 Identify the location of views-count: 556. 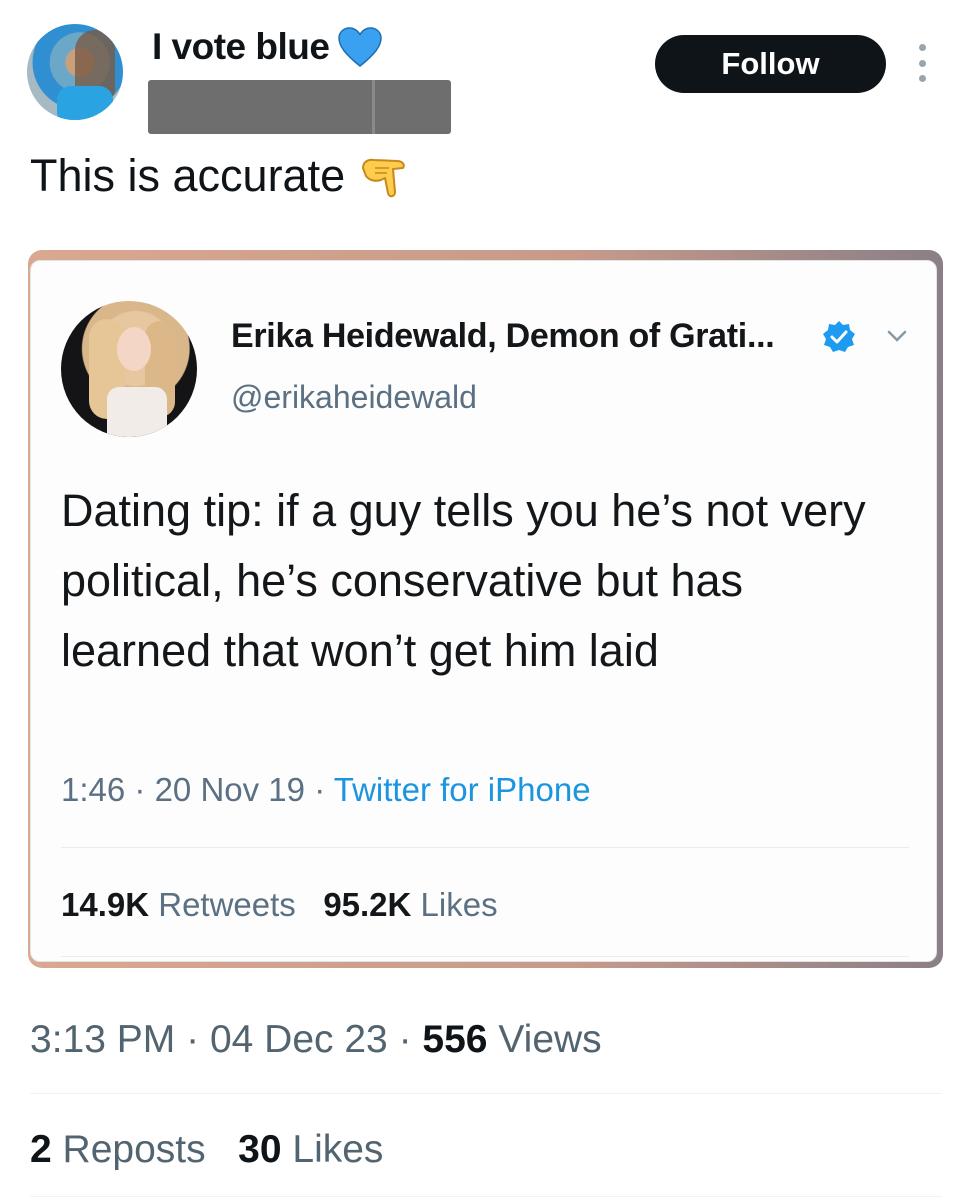
(455, 1039).